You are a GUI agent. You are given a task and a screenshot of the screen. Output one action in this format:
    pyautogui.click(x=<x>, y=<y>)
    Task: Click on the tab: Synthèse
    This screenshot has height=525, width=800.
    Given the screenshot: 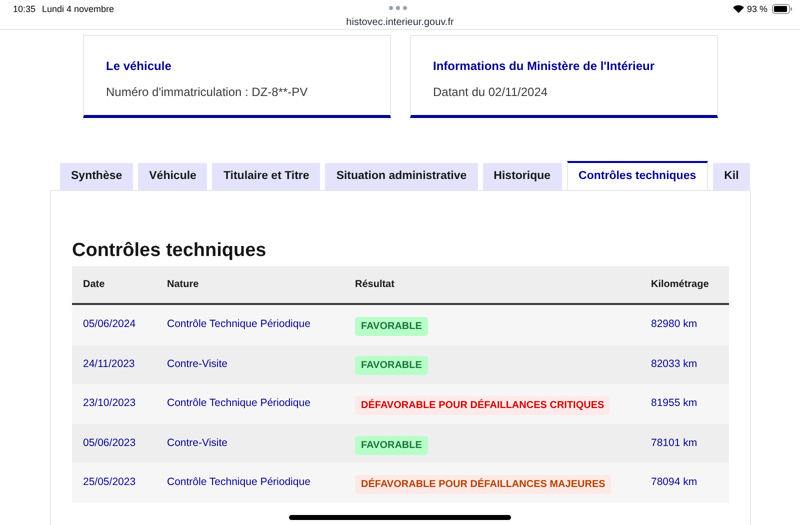 What is the action you would take?
    pyautogui.click(x=97, y=176)
    